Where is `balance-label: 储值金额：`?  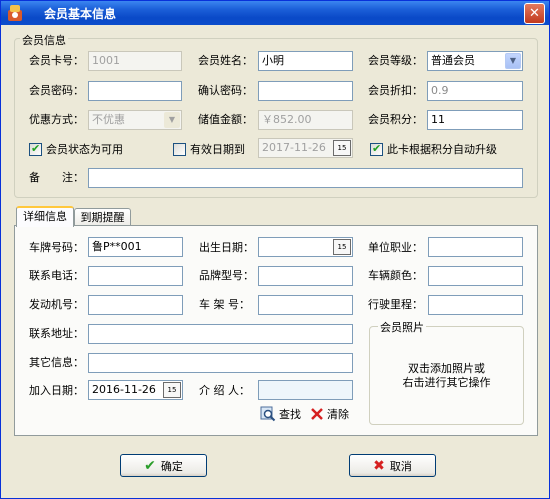 balance-label: 储值金额： is located at coordinates (225, 119).